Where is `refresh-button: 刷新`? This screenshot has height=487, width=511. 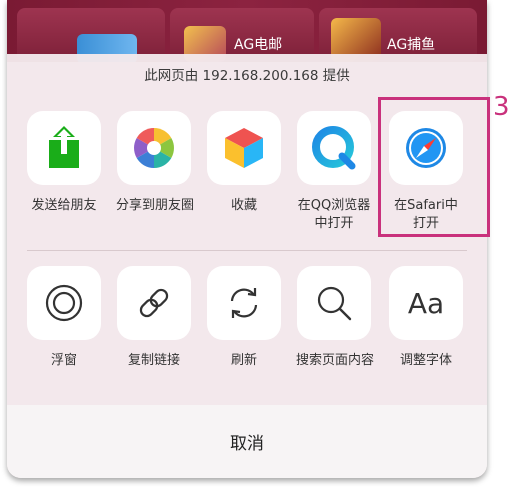
refresh-button: 刷新 is located at coordinates (244, 318).